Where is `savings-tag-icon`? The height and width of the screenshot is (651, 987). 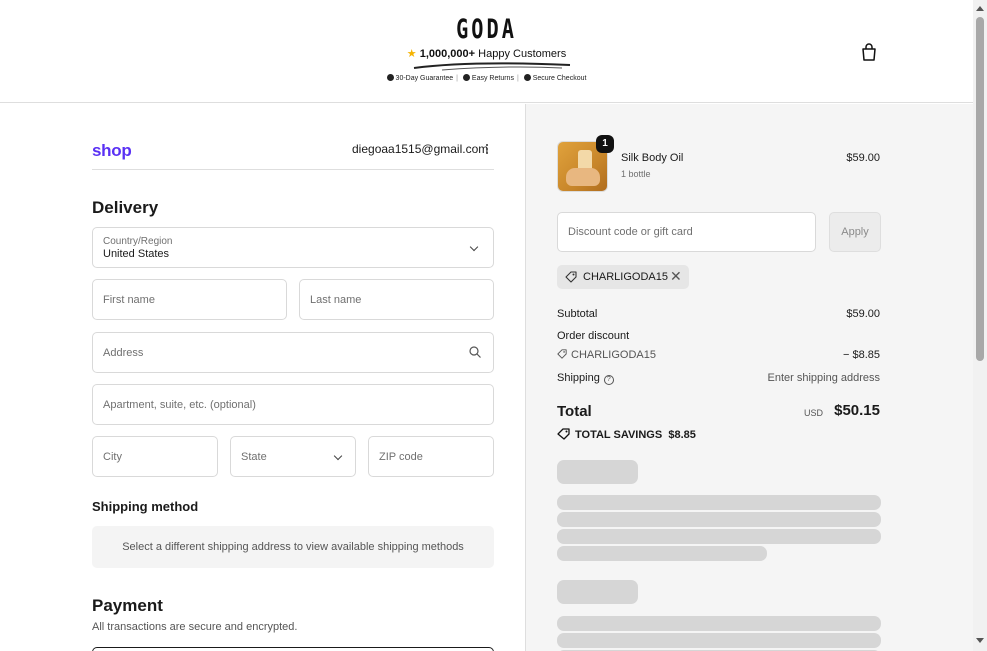 savings-tag-icon is located at coordinates (563, 434).